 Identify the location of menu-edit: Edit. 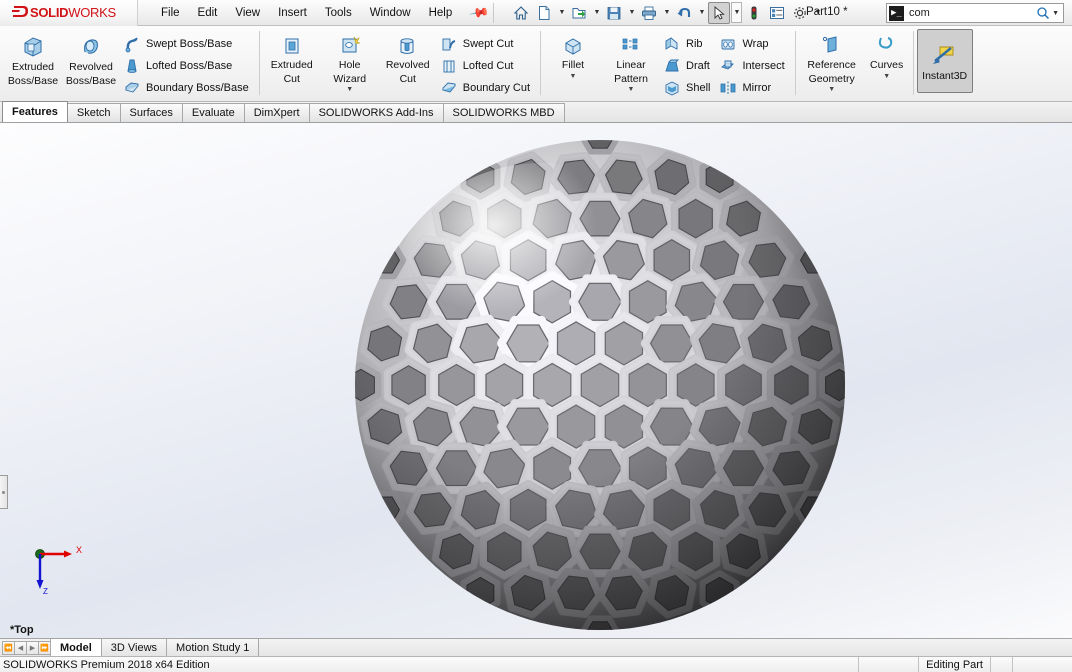
(208, 13).